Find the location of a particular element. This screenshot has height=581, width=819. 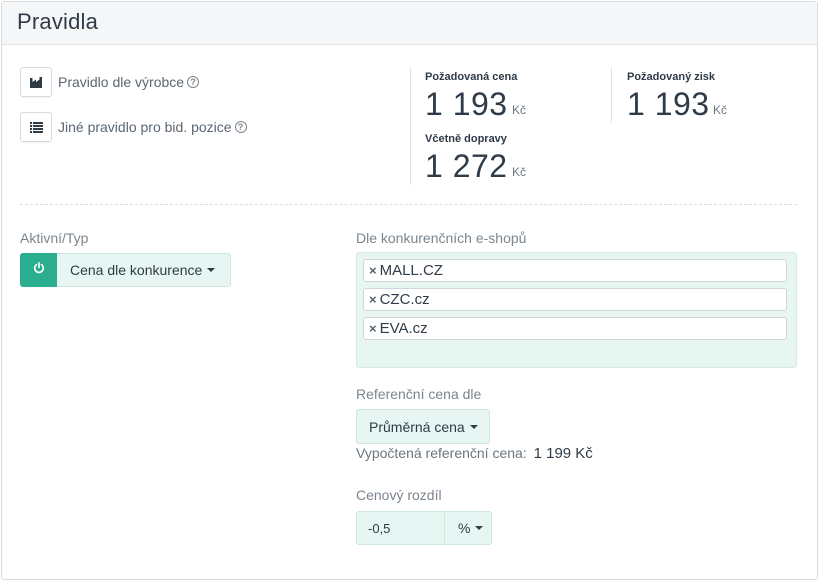

shop-tag: × CZC.cz is located at coordinates (575, 299).